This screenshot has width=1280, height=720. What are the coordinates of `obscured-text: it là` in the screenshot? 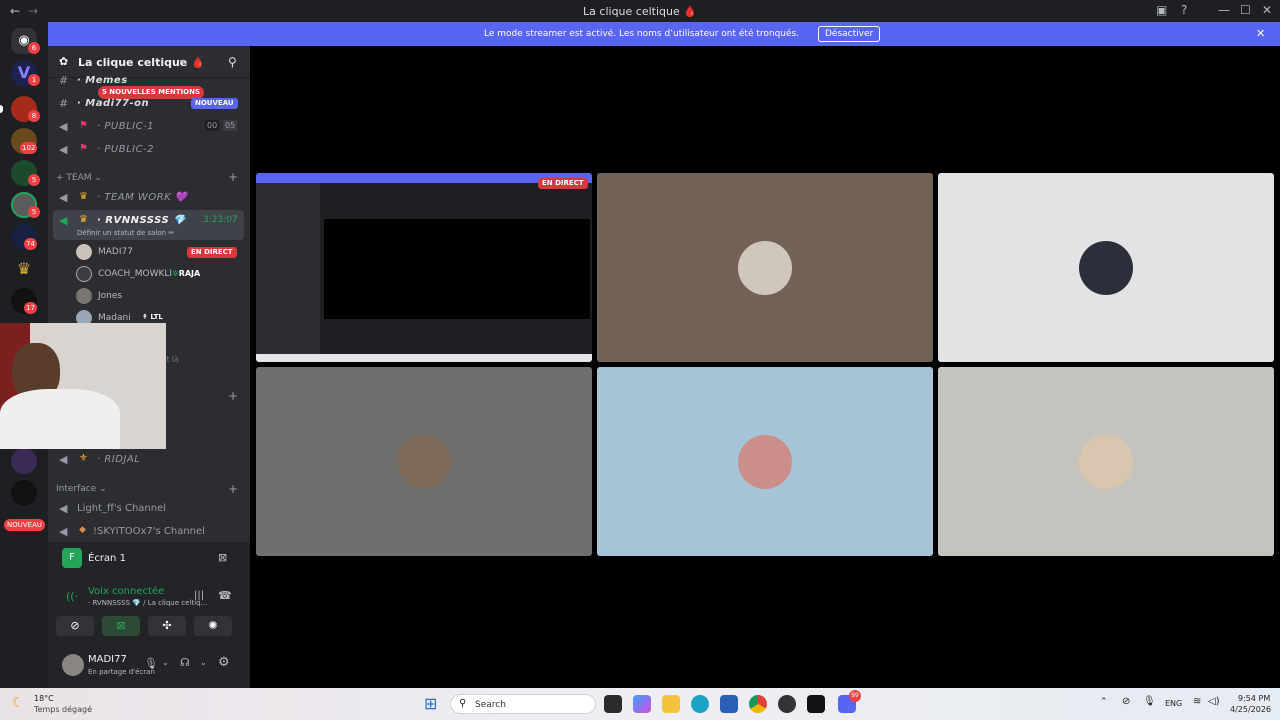 It's located at (172, 359).